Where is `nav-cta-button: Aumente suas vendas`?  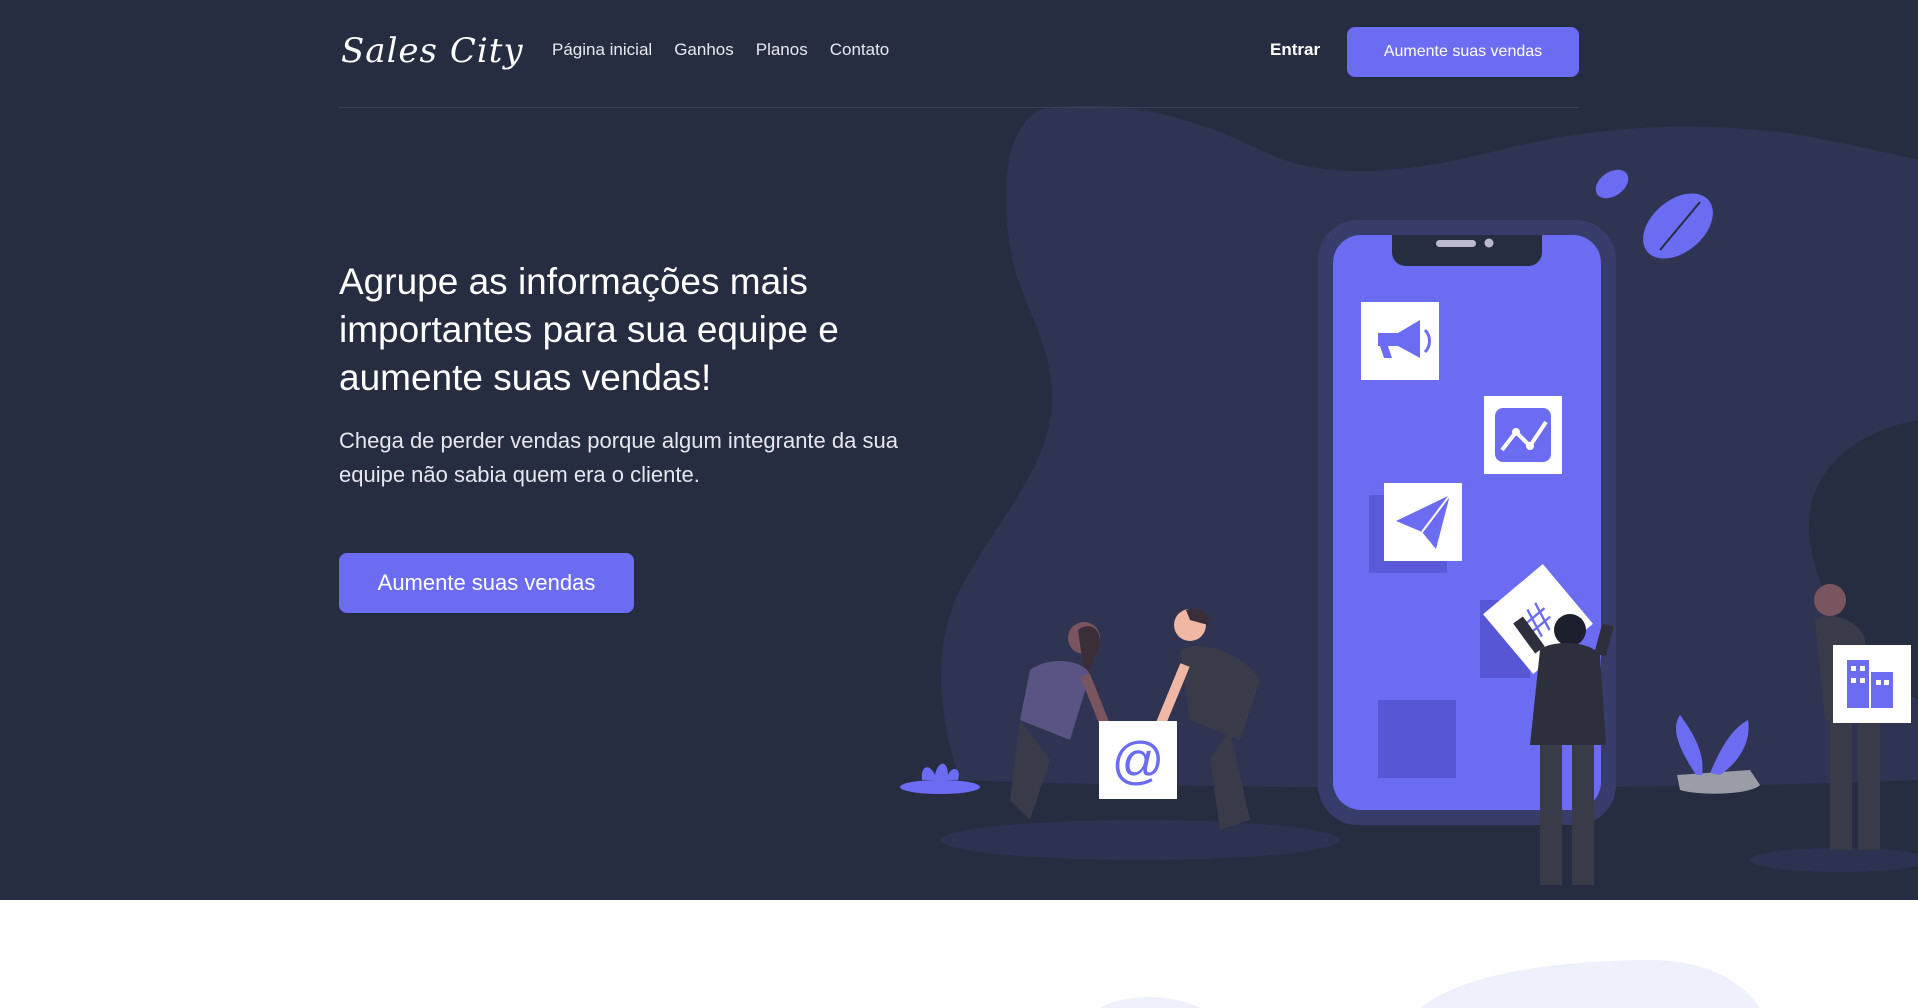
nav-cta-button: Aumente suas vendas is located at coordinates (1463, 52).